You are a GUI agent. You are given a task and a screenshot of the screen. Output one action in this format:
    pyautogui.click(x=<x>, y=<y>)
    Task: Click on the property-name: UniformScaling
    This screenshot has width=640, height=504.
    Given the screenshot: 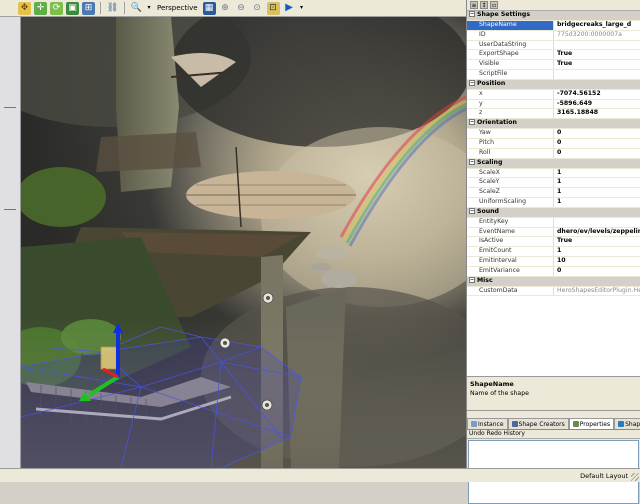 What is the action you would take?
    pyautogui.click(x=510, y=203)
    